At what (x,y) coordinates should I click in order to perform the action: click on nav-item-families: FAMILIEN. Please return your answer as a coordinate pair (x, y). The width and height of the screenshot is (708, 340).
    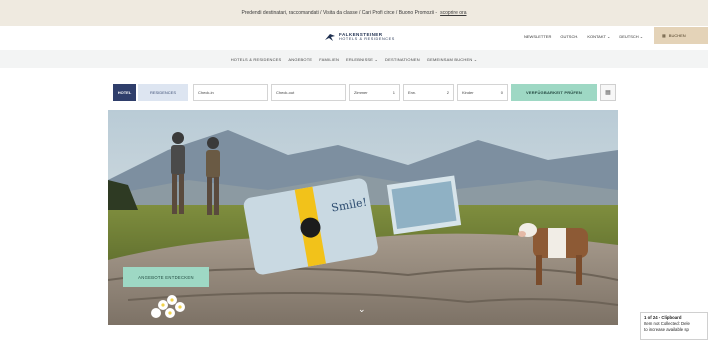
    Looking at the image, I should click on (329, 59).